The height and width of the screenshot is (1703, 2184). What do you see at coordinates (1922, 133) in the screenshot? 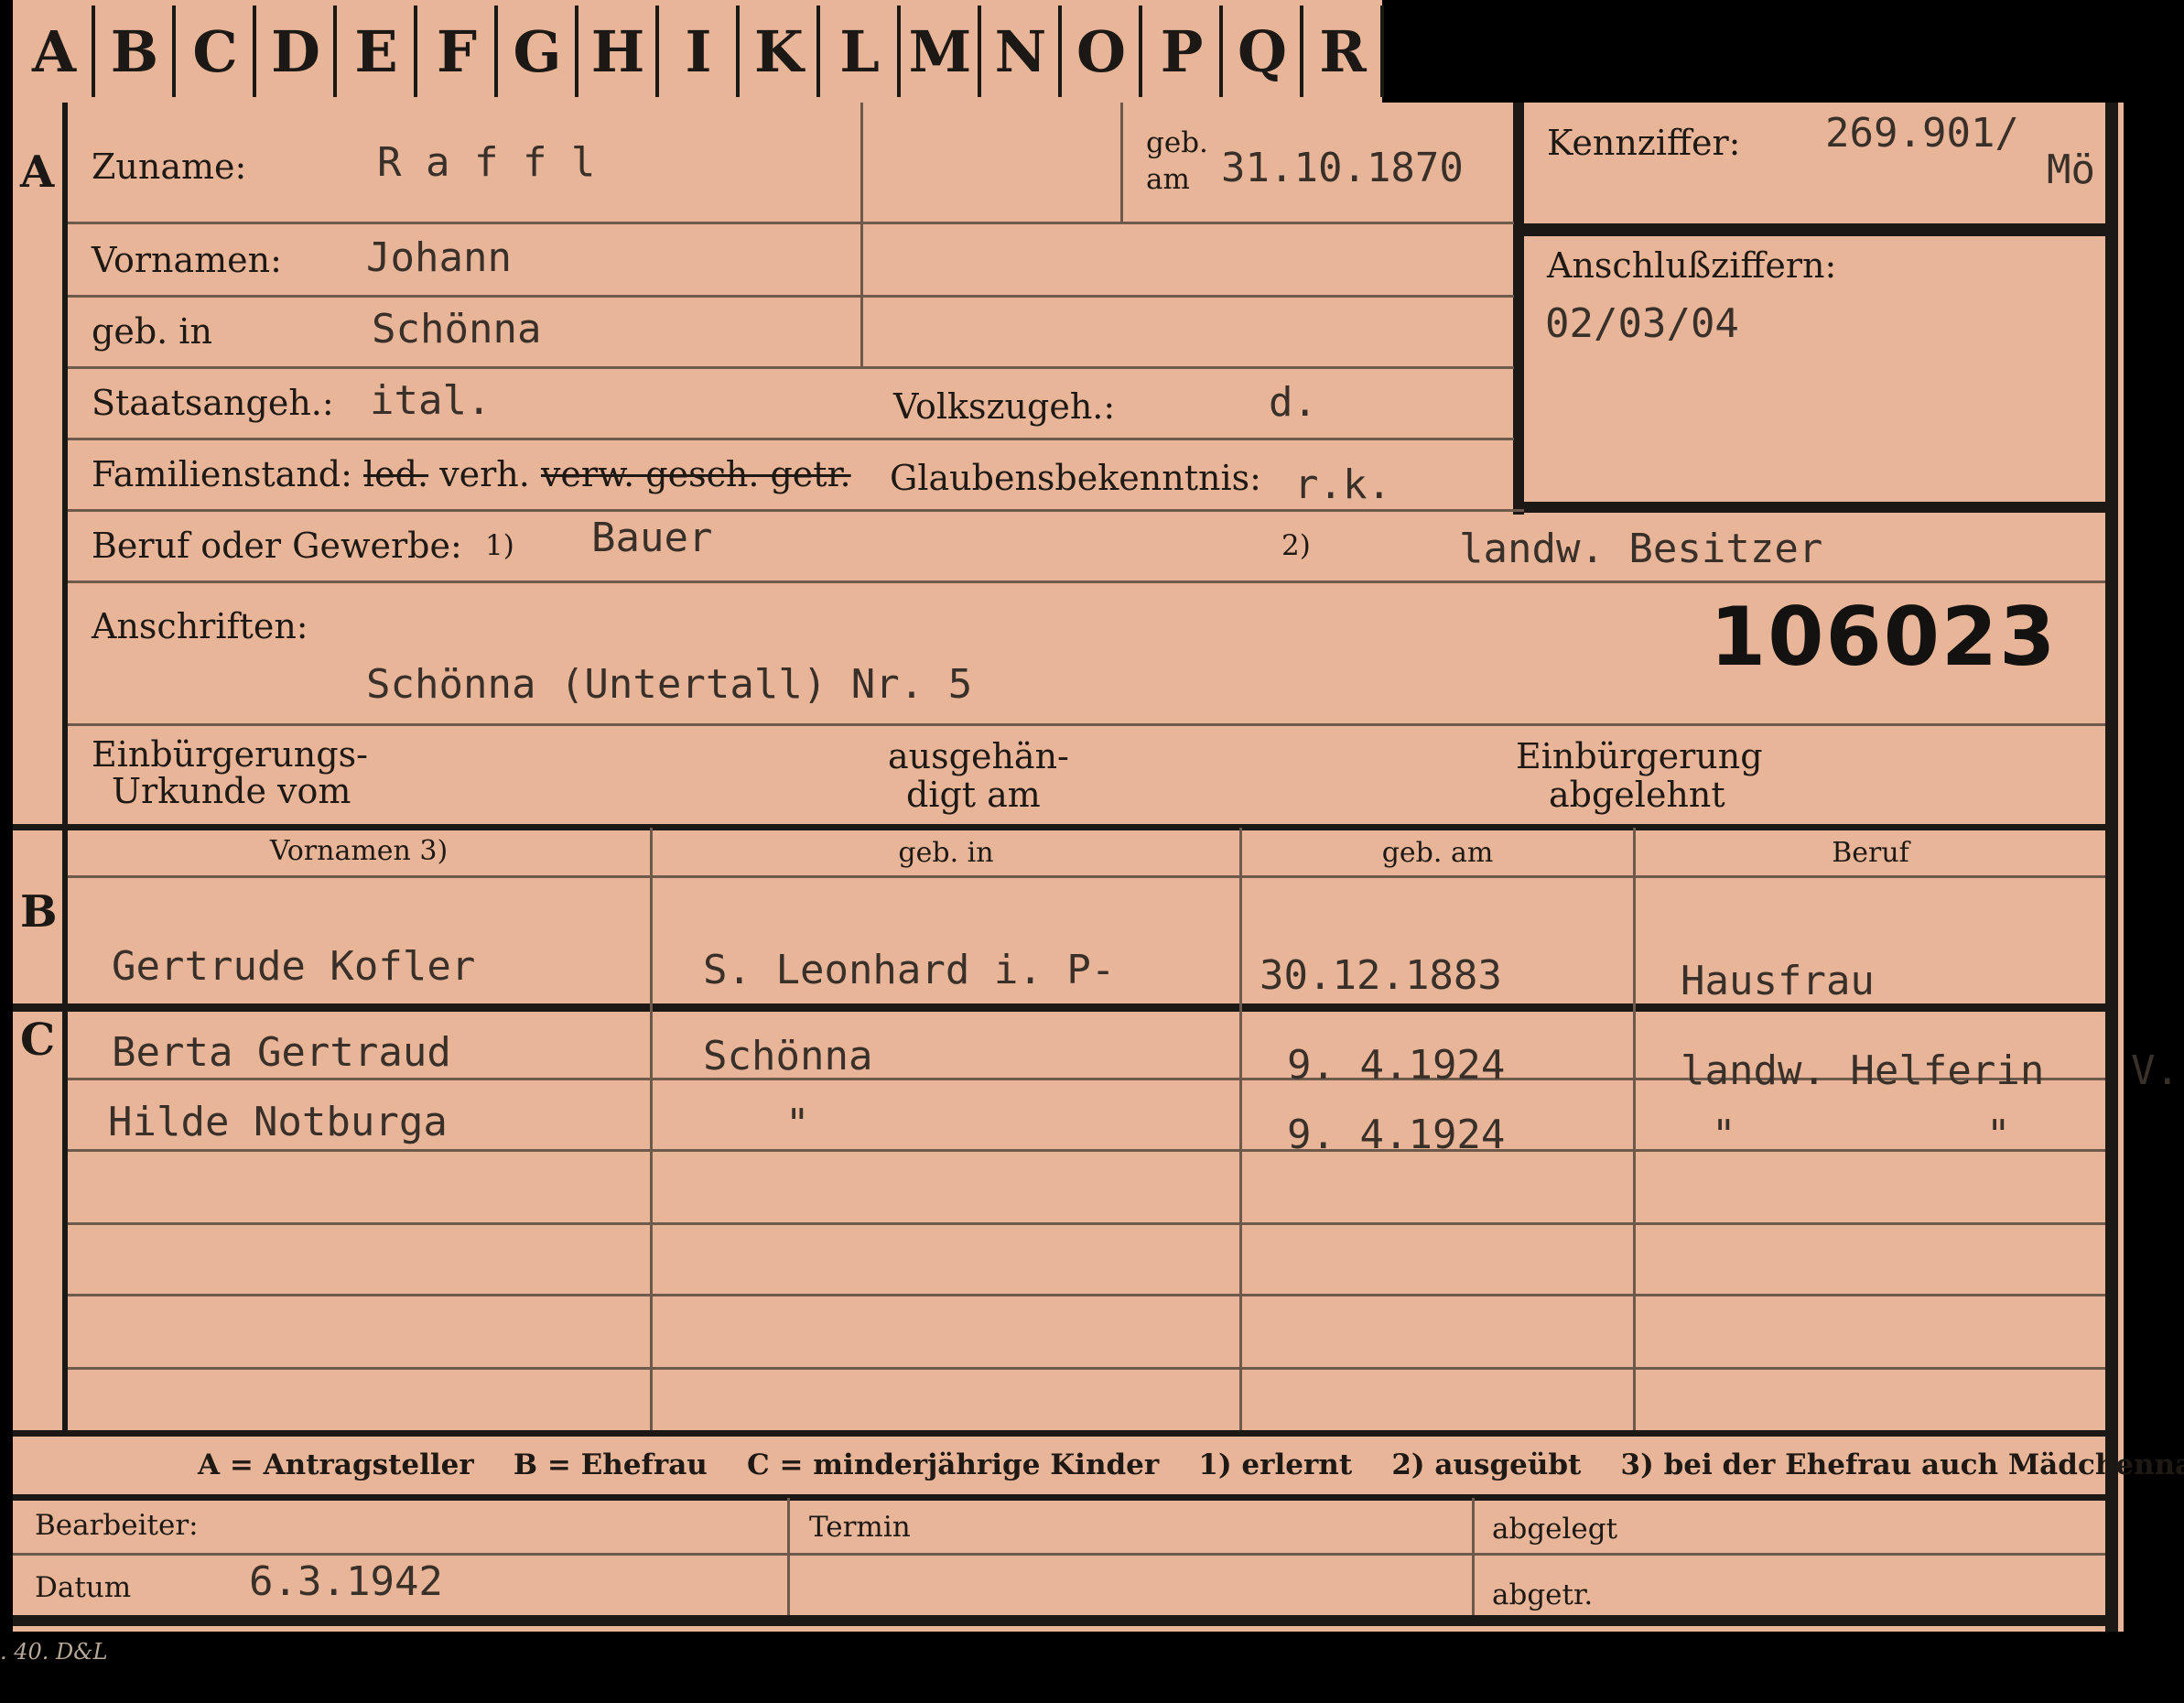
I see `kennziffer-value: 269.901/` at bounding box center [1922, 133].